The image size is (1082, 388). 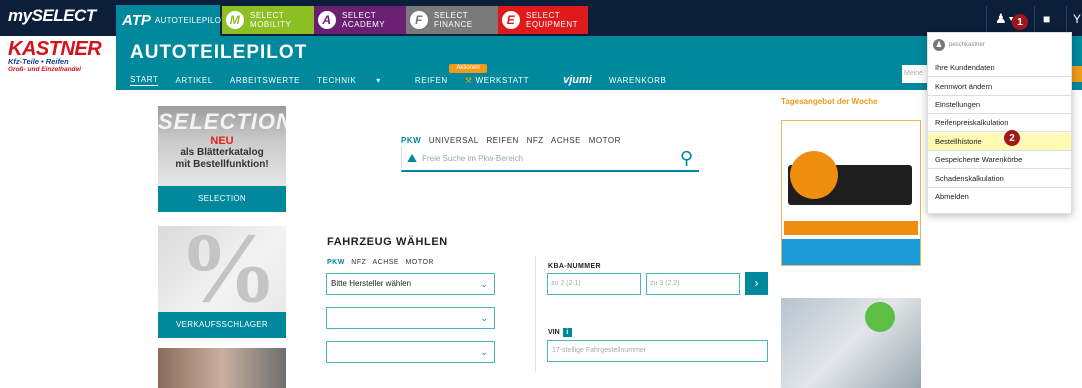 I want to click on menu-item-schadenskalkulation: Schadenskalkulation, so click(x=999, y=179).